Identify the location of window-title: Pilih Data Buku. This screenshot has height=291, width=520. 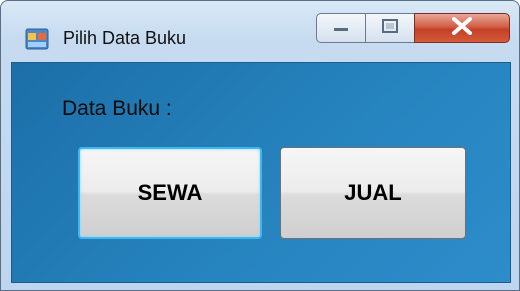
(125, 38).